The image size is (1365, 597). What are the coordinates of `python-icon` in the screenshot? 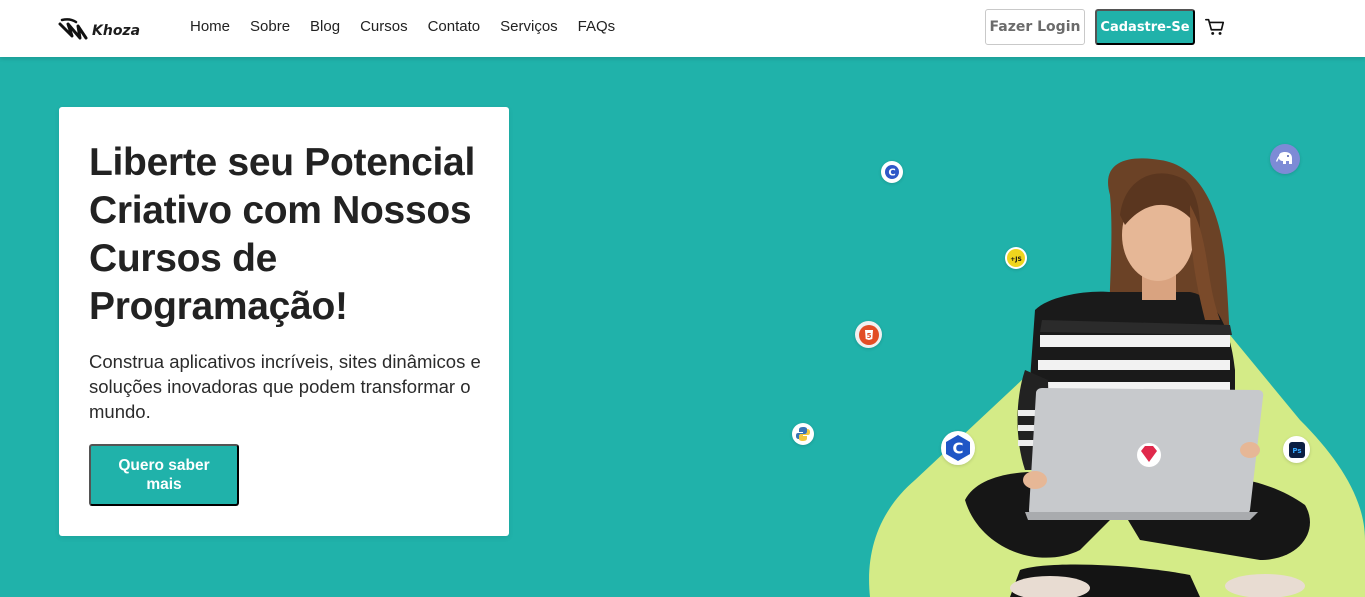 It's located at (803, 434).